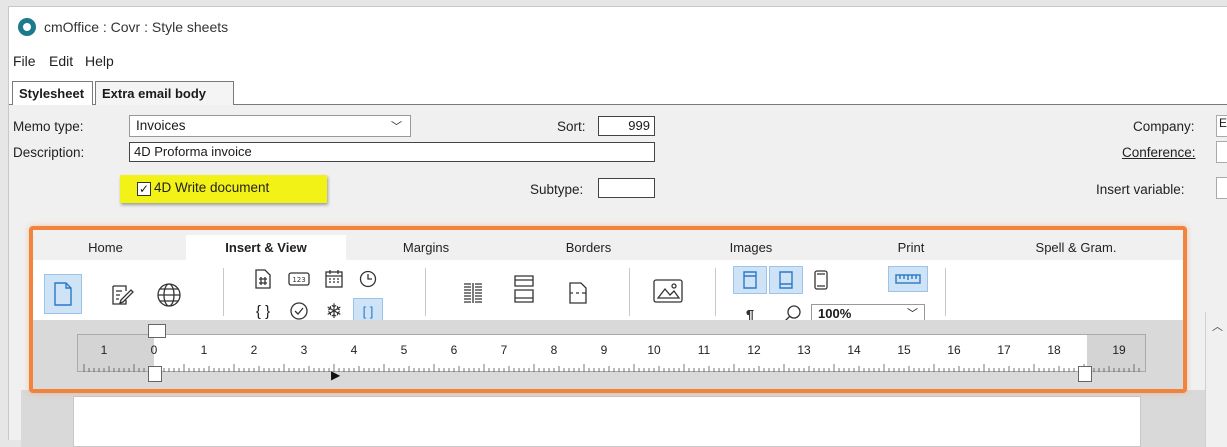  What do you see at coordinates (835, 313) in the screenshot?
I see `zoom-value: 100%` at bounding box center [835, 313].